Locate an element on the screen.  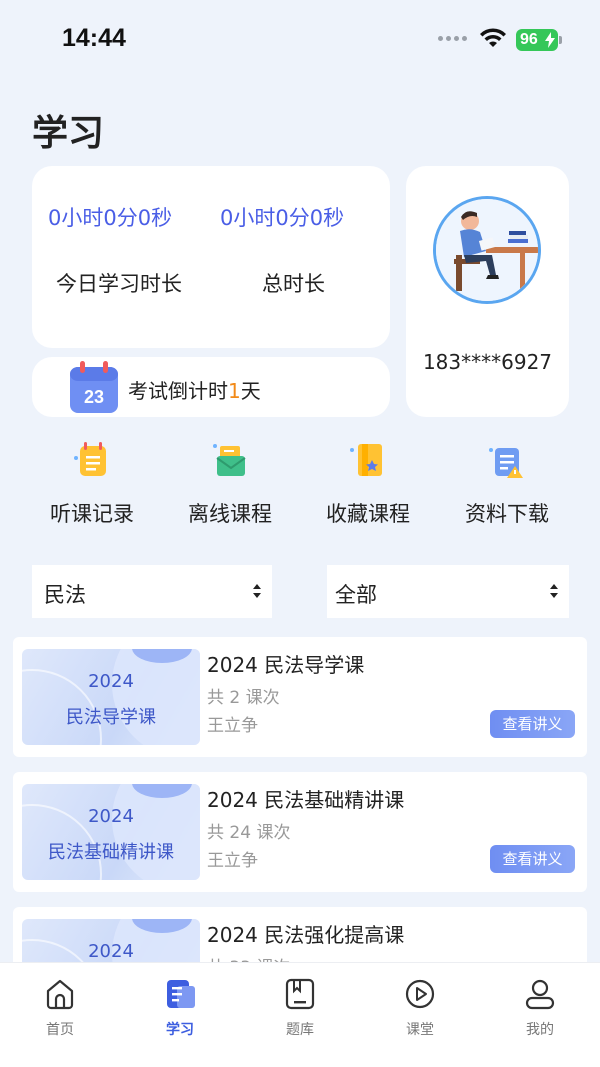
tab-study: 学习 is located at coordinates (180, 1008).